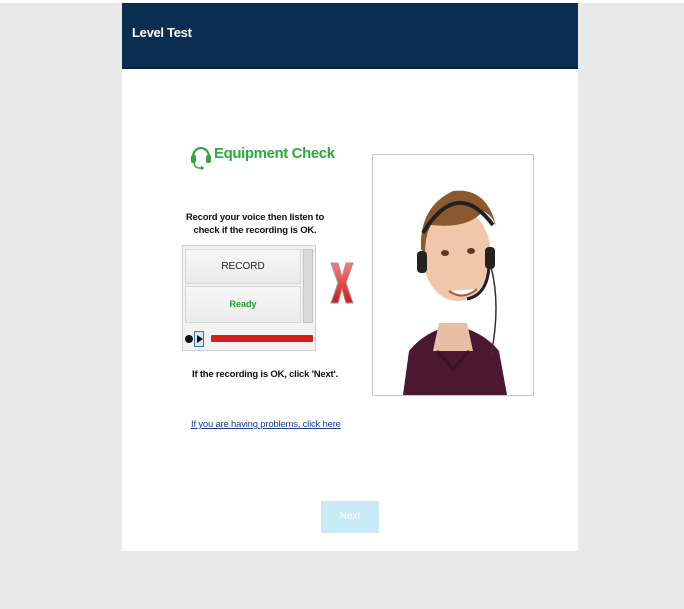 The image size is (684, 609). Describe the element at coordinates (162, 32) in the screenshot. I see `app-title: Level Test` at that location.